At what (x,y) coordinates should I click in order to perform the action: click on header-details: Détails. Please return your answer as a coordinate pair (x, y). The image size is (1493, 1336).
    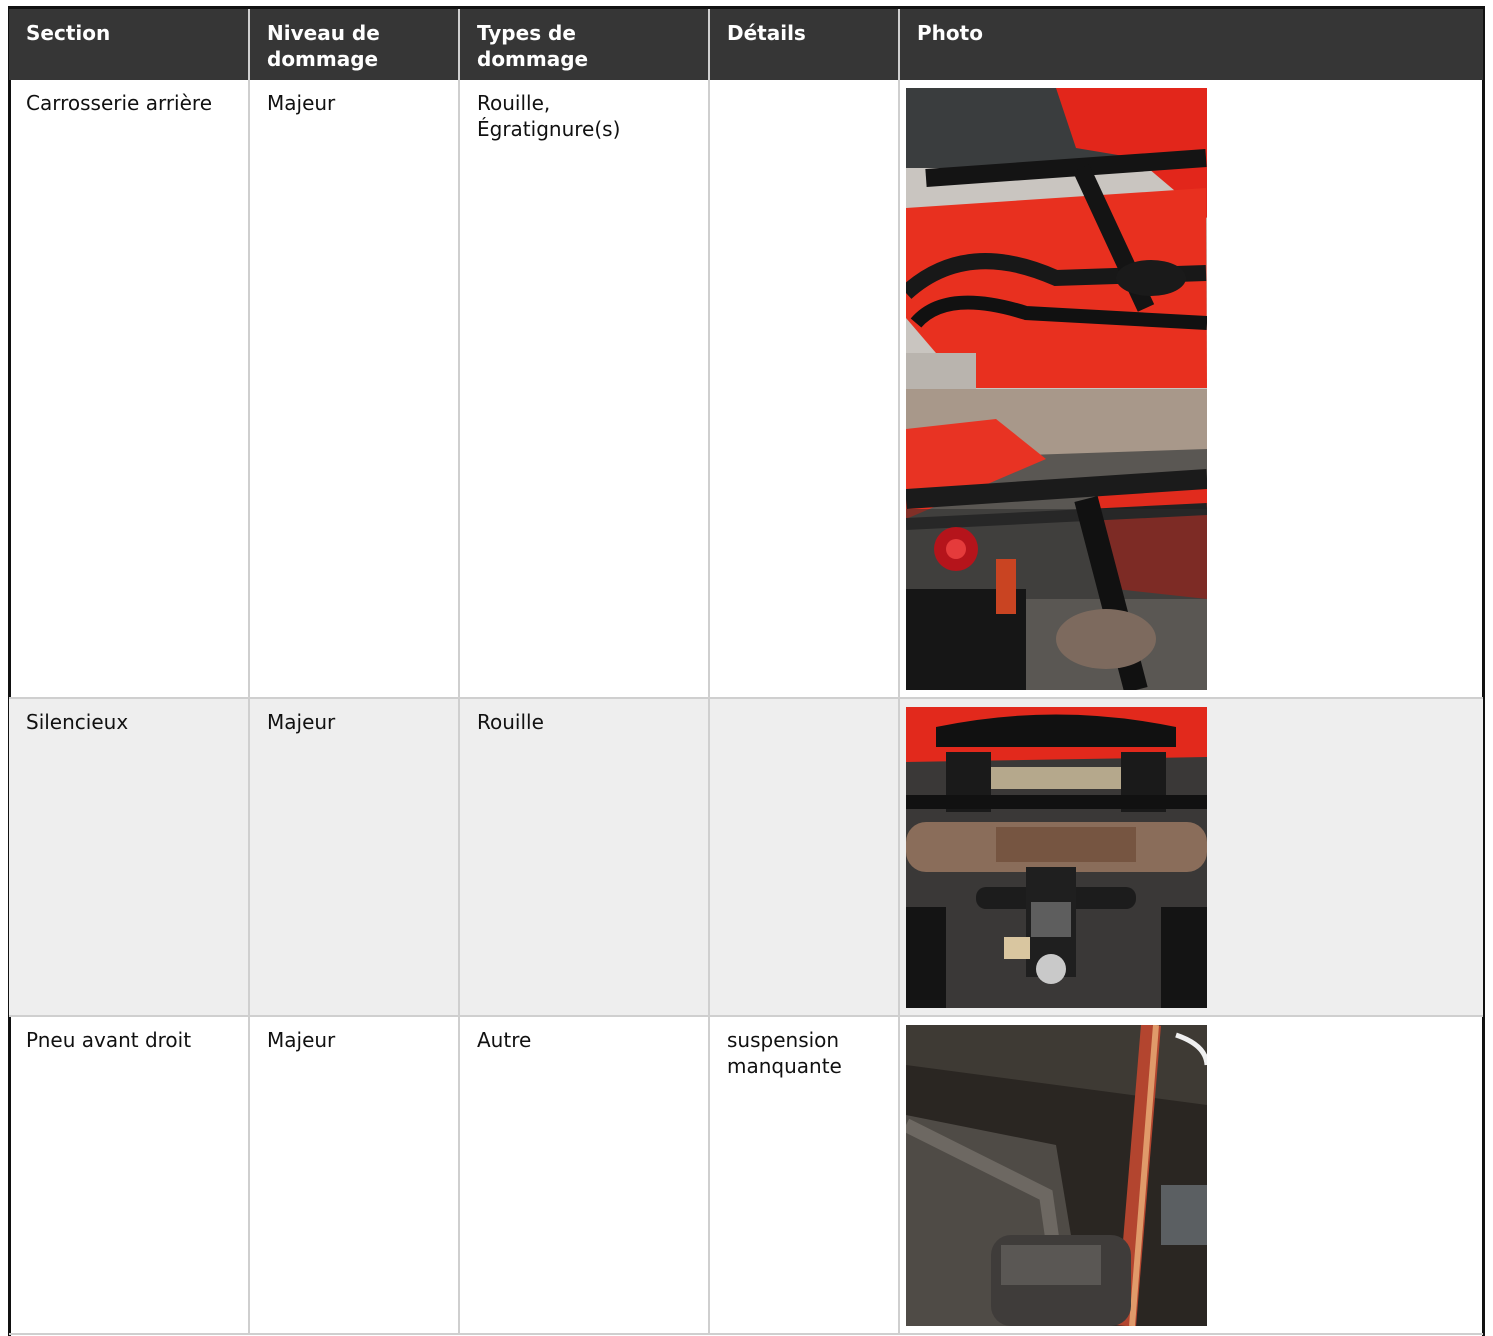
    Looking at the image, I should click on (804, 44).